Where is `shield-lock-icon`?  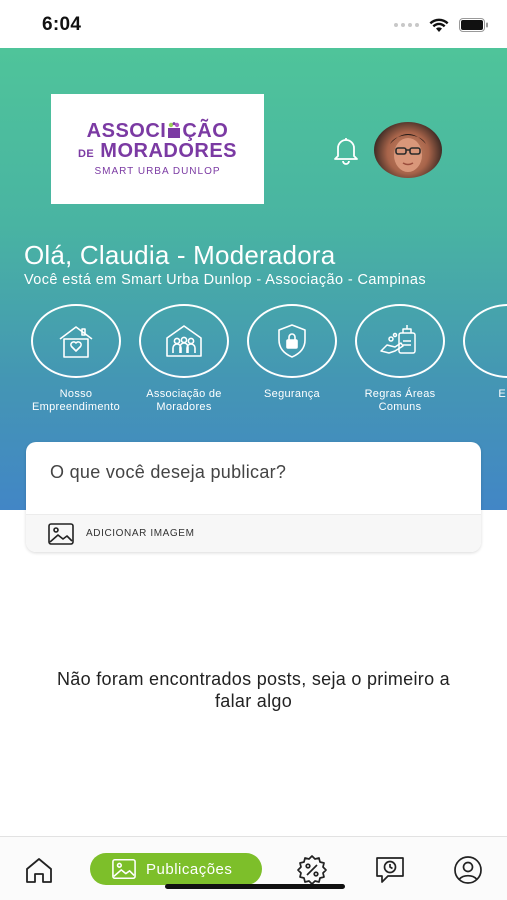
shield-lock-icon is located at coordinates (292, 341).